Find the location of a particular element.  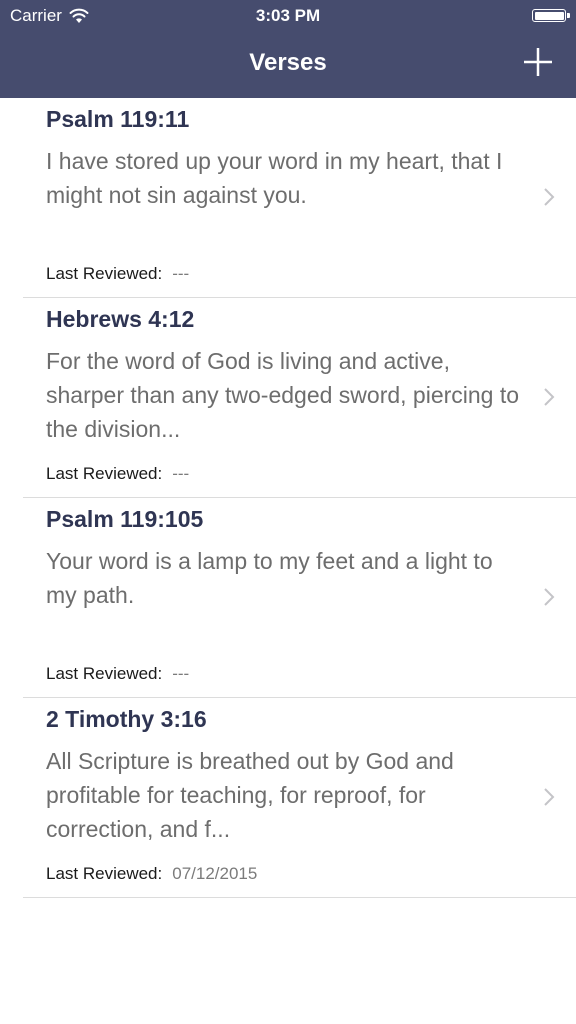

status-time: 3:03 PM is located at coordinates (288, 15).